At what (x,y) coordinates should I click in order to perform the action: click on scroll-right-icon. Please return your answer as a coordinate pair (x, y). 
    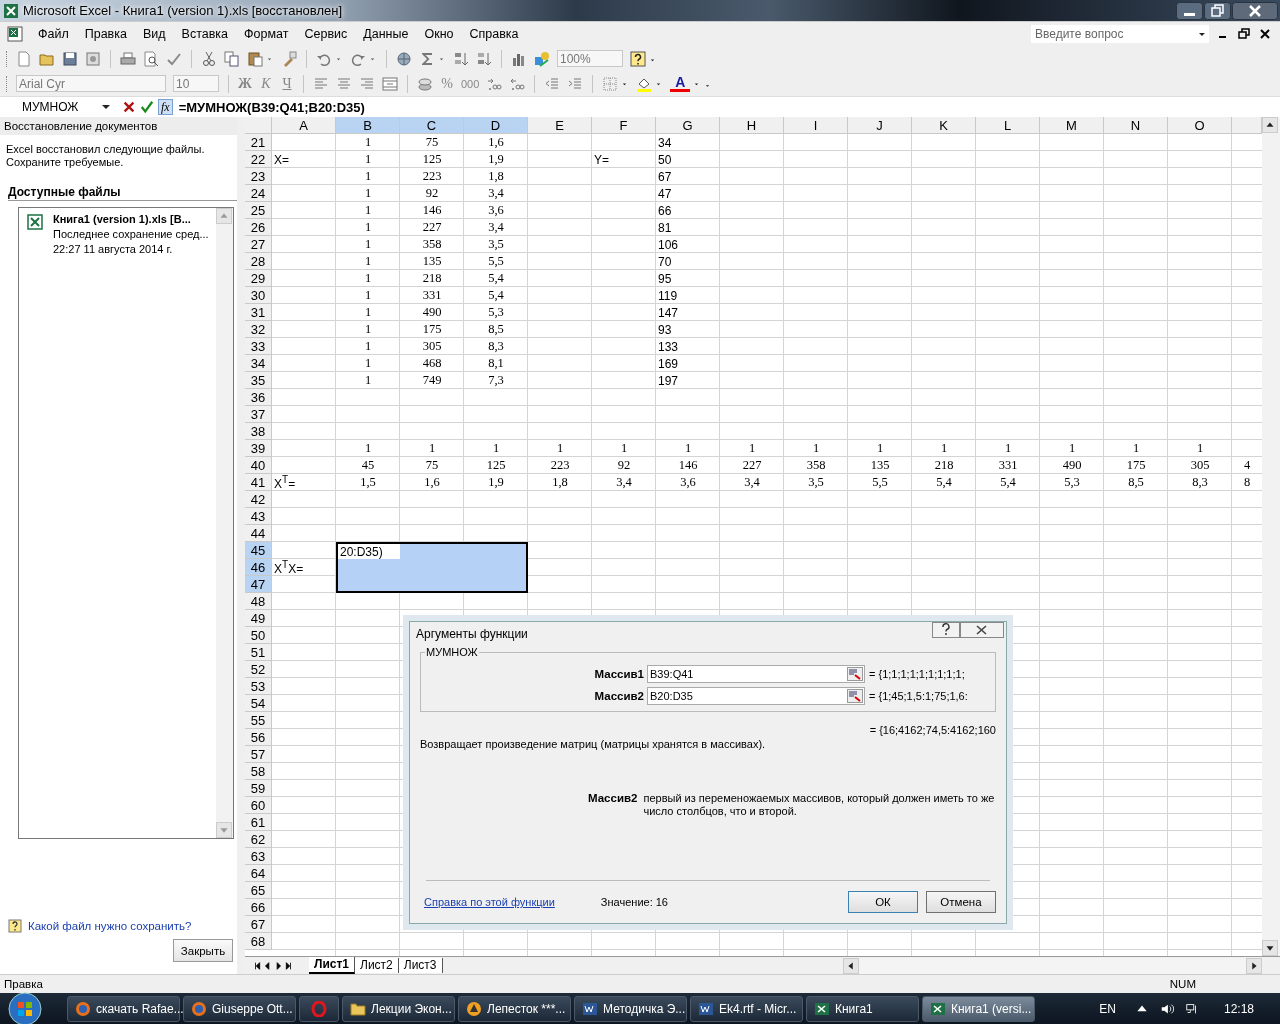
    Looking at the image, I should click on (1254, 965).